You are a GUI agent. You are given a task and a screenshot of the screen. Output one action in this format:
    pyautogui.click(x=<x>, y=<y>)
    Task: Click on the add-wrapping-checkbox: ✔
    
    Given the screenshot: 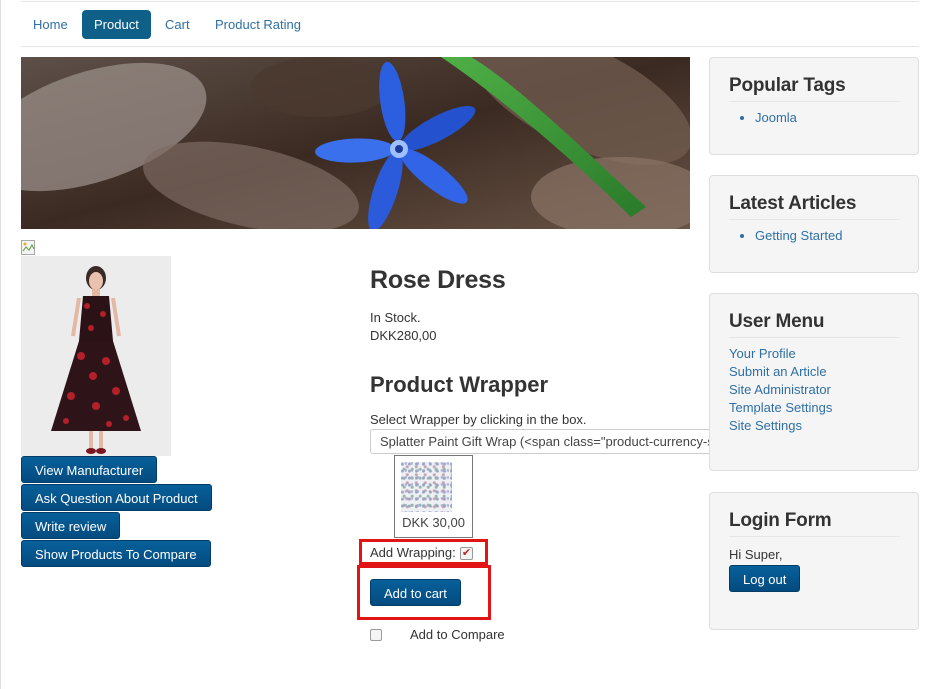 What is the action you would take?
    pyautogui.click(x=466, y=553)
    